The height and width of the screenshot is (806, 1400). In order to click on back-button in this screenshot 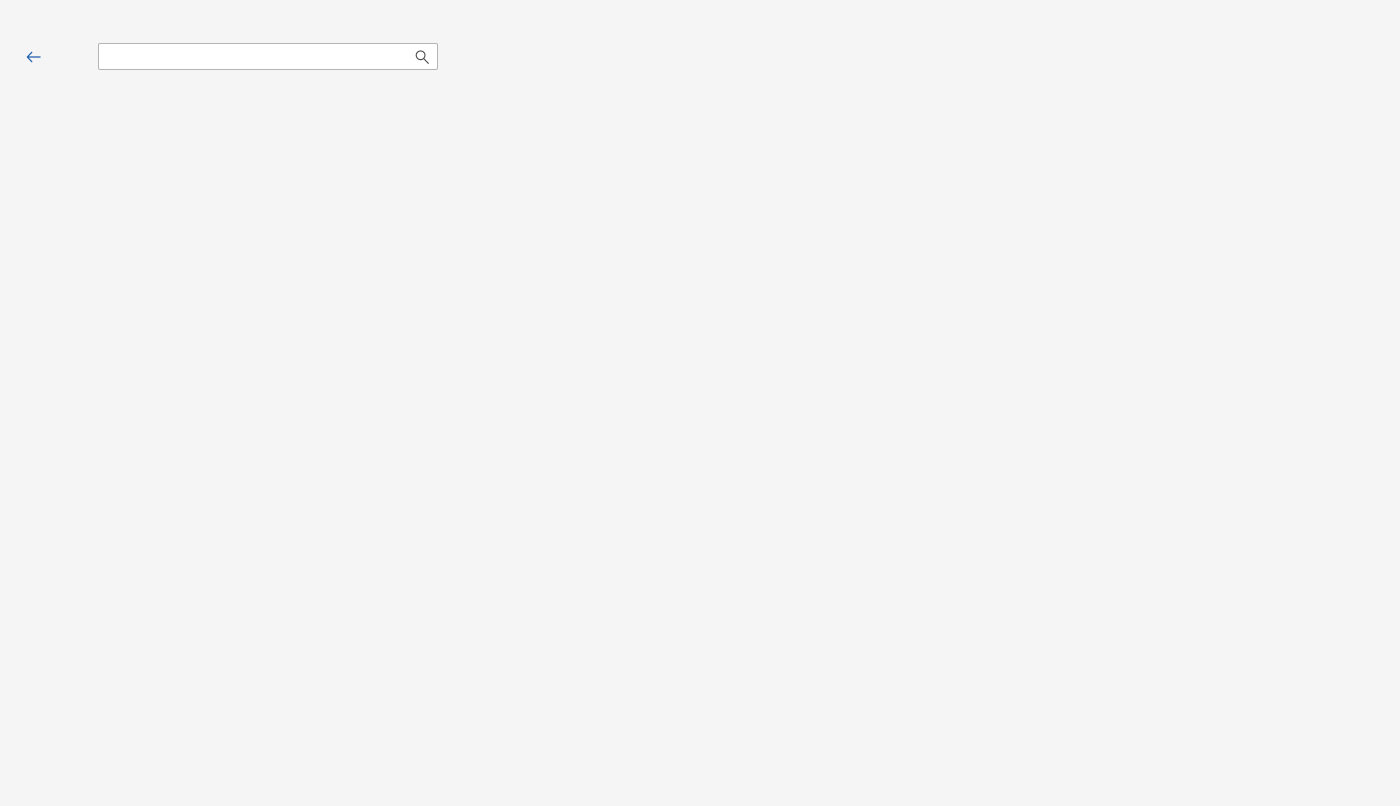, I will do `click(58, 57)`.